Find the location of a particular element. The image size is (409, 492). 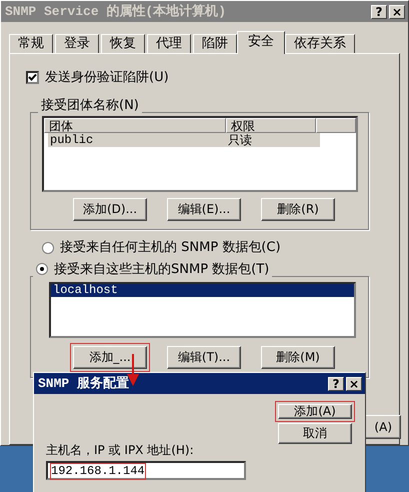

tab: 陷阱 is located at coordinates (215, 43).